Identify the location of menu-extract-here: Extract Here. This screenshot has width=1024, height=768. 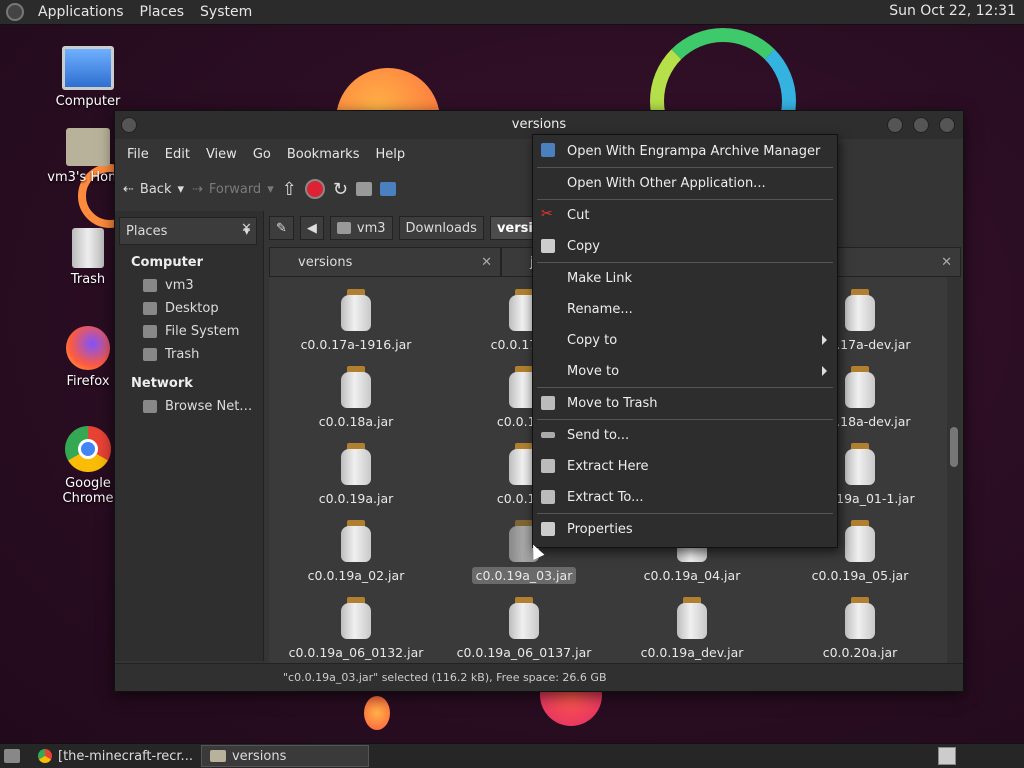
(685, 466).